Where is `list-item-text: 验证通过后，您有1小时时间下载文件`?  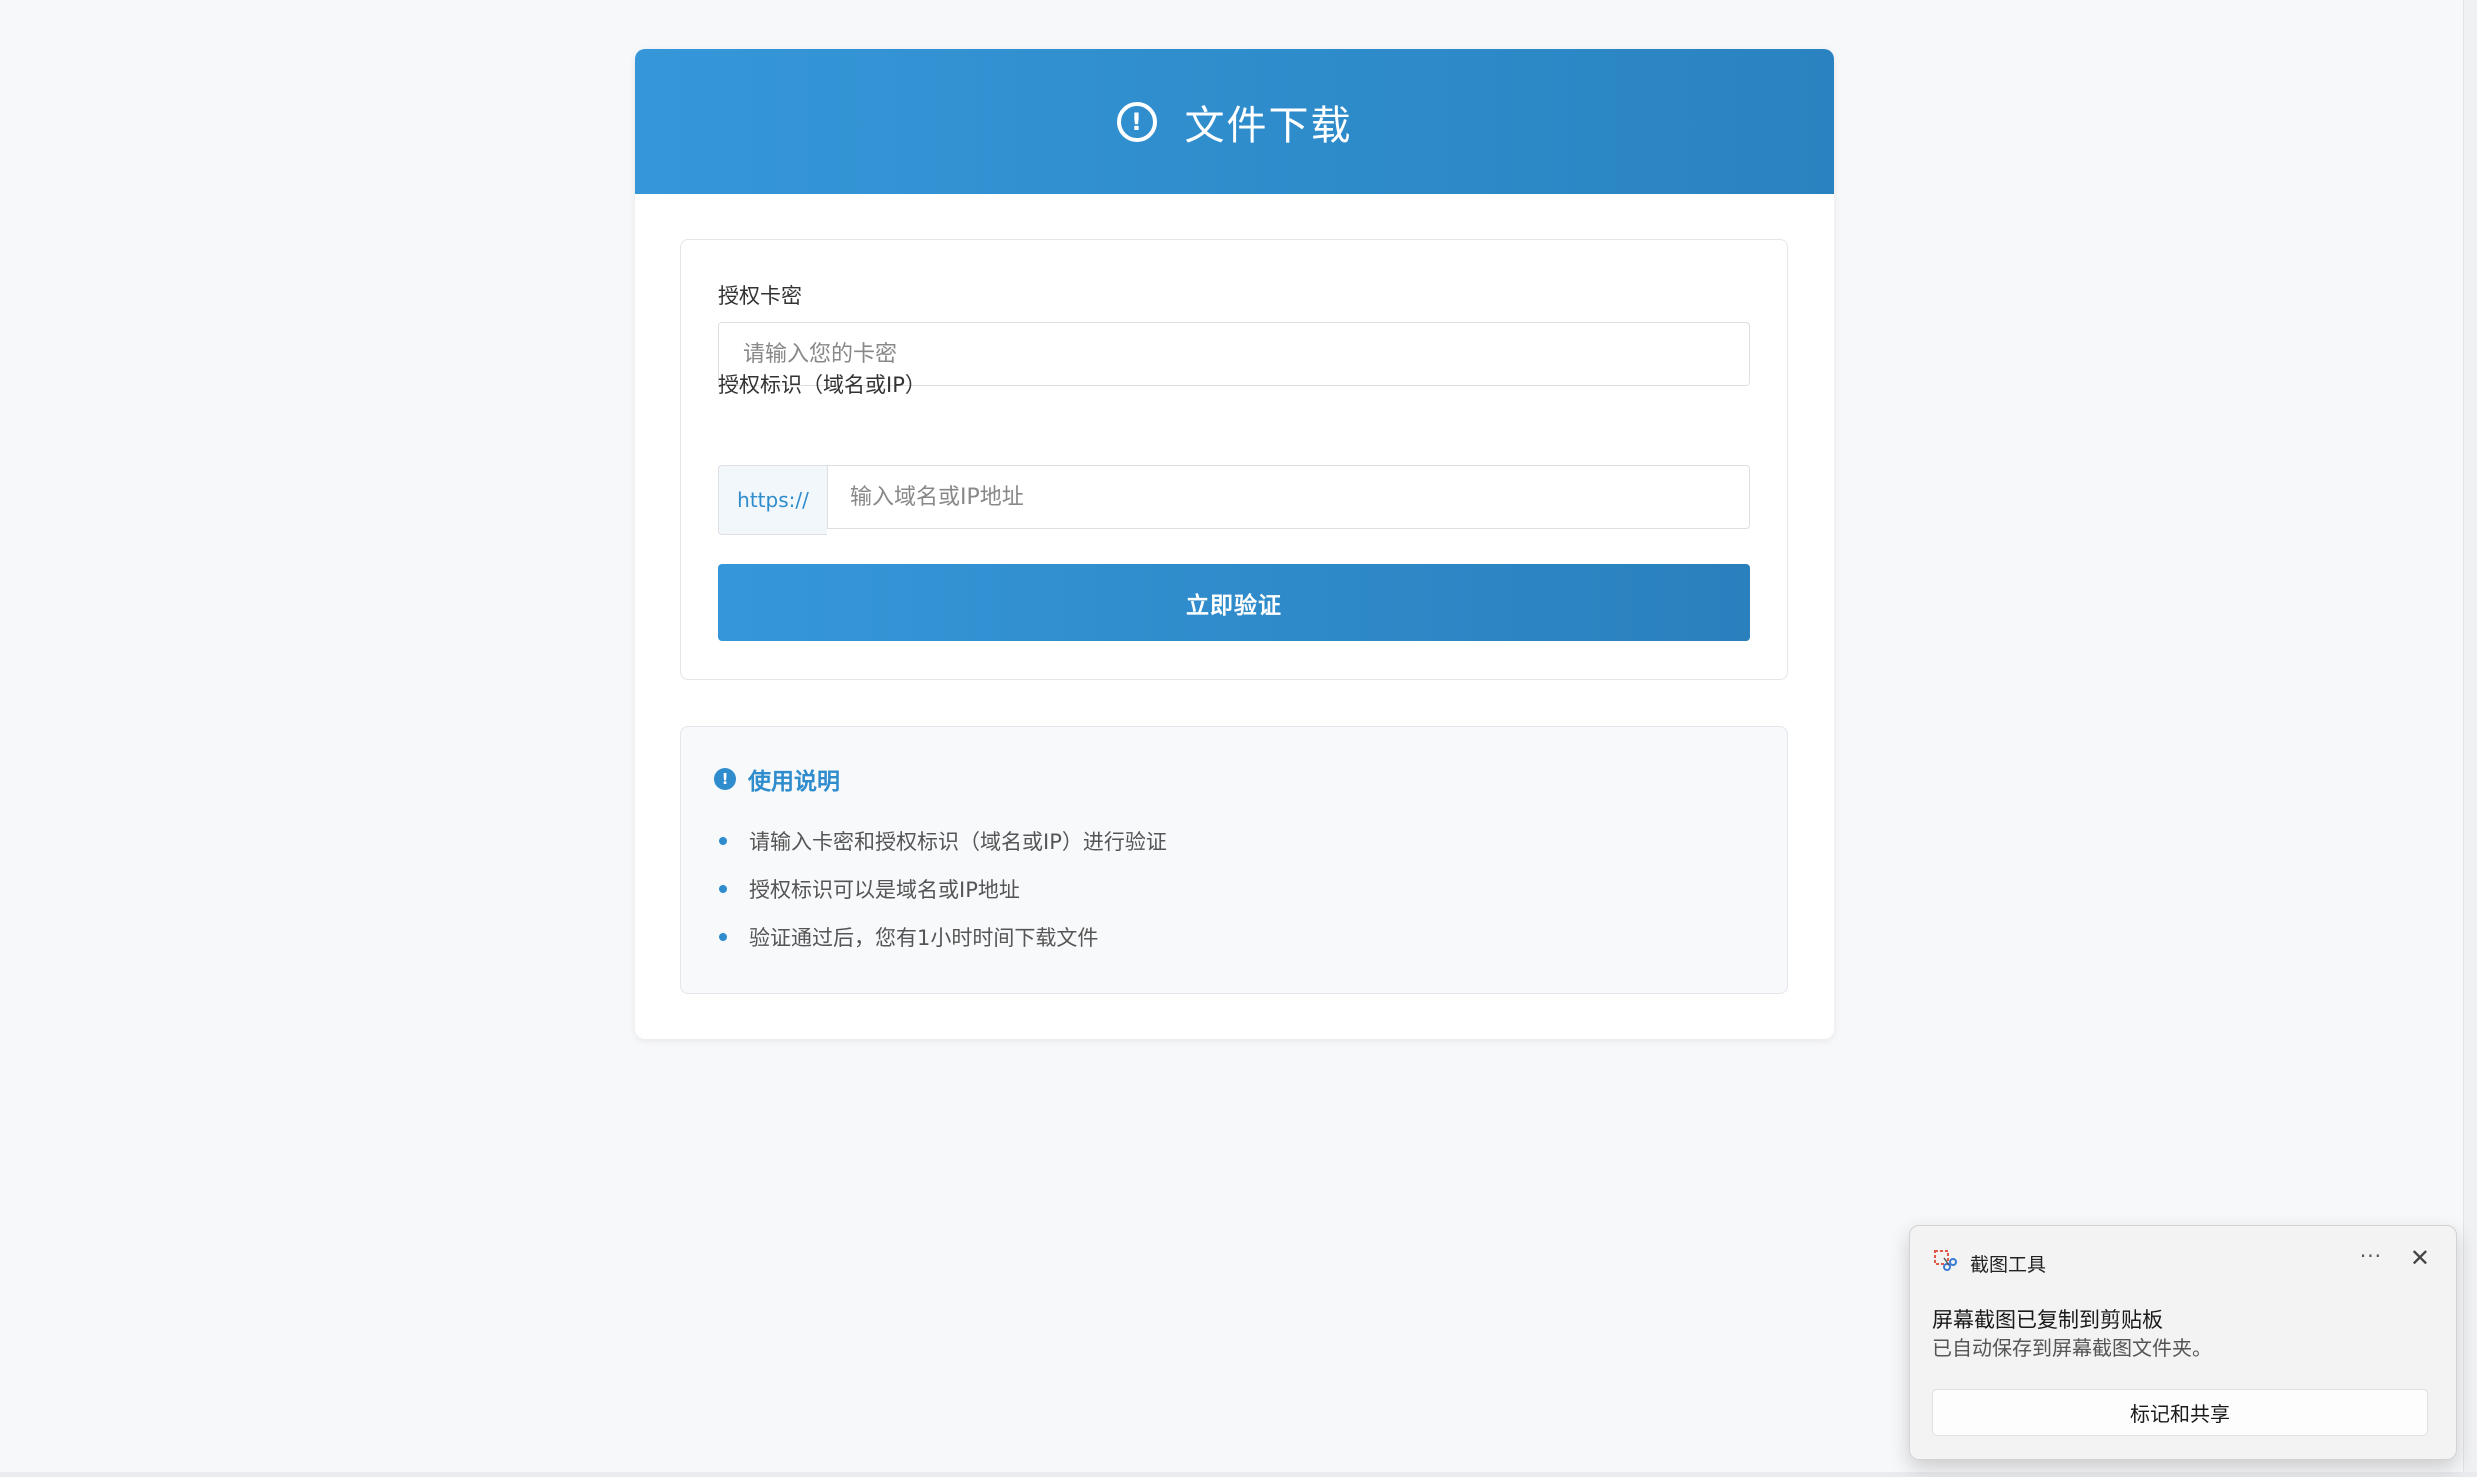 list-item-text: 验证通过后，您有1小时时间下载文件 is located at coordinates (924, 938).